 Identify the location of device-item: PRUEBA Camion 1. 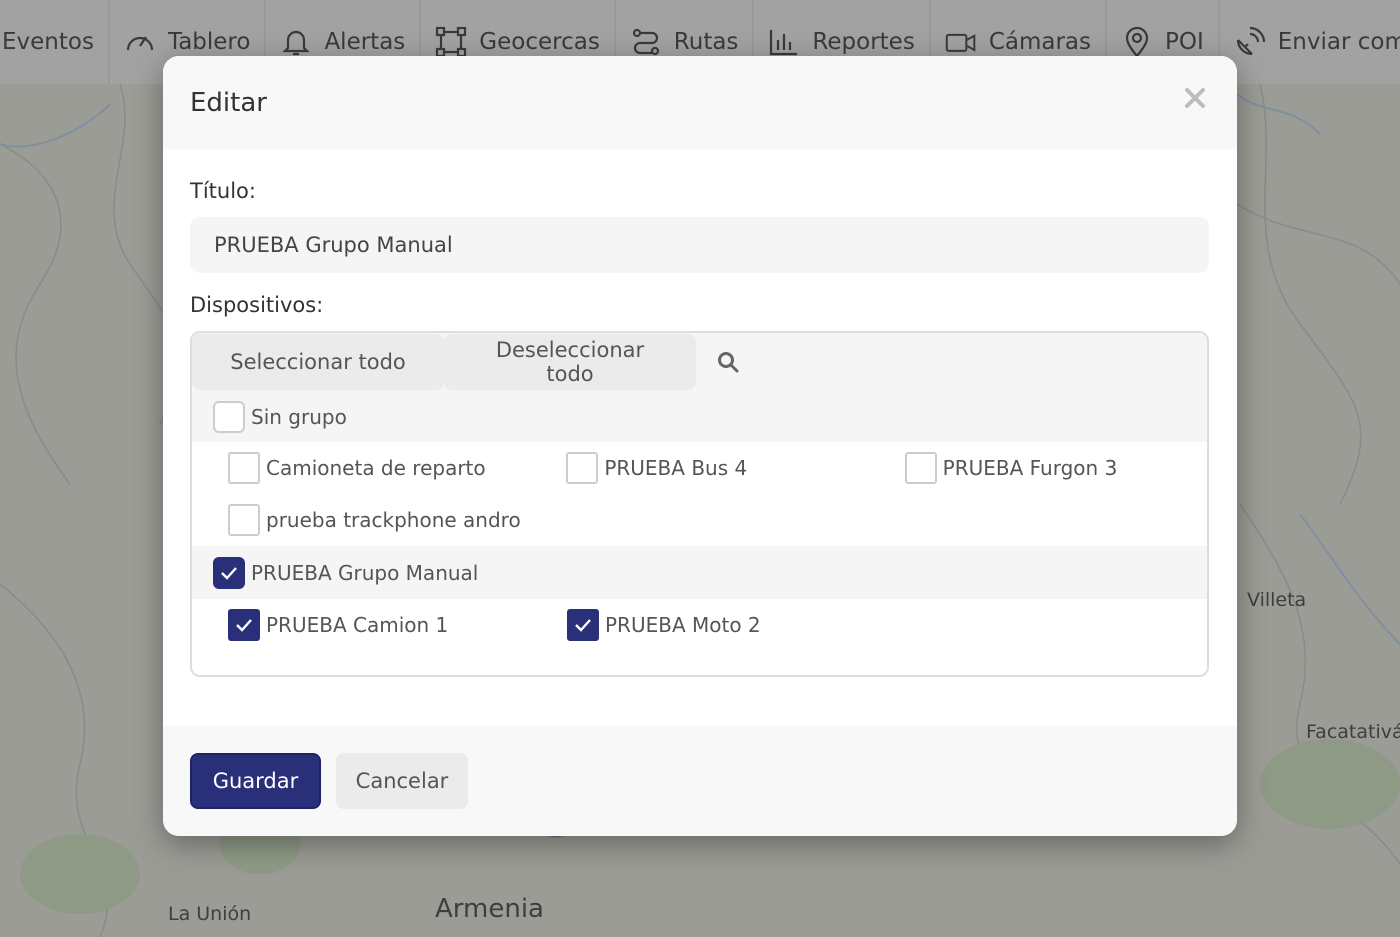
(361, 625).